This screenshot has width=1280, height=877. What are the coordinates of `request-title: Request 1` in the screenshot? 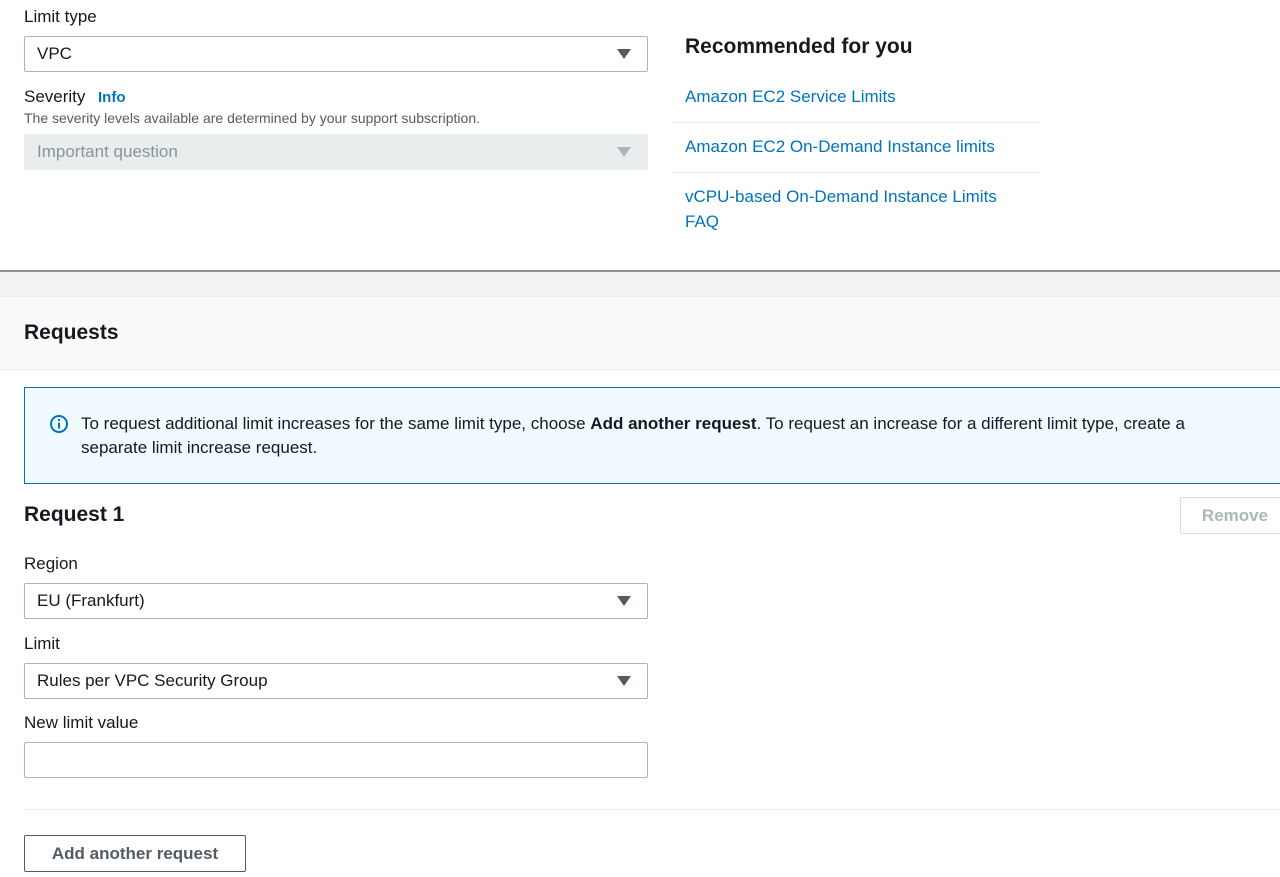 It's located at (74, 514).